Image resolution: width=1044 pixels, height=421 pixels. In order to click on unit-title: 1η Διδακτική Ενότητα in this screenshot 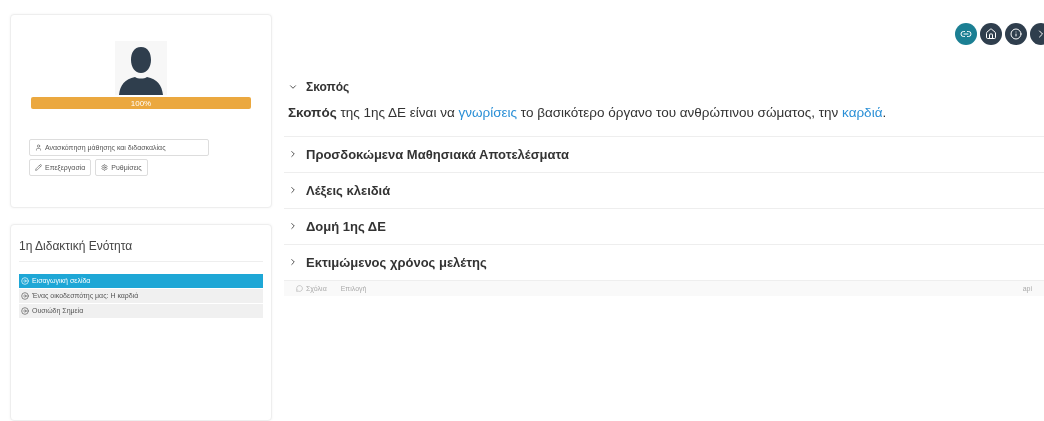, I will do `click(141, 250)`.